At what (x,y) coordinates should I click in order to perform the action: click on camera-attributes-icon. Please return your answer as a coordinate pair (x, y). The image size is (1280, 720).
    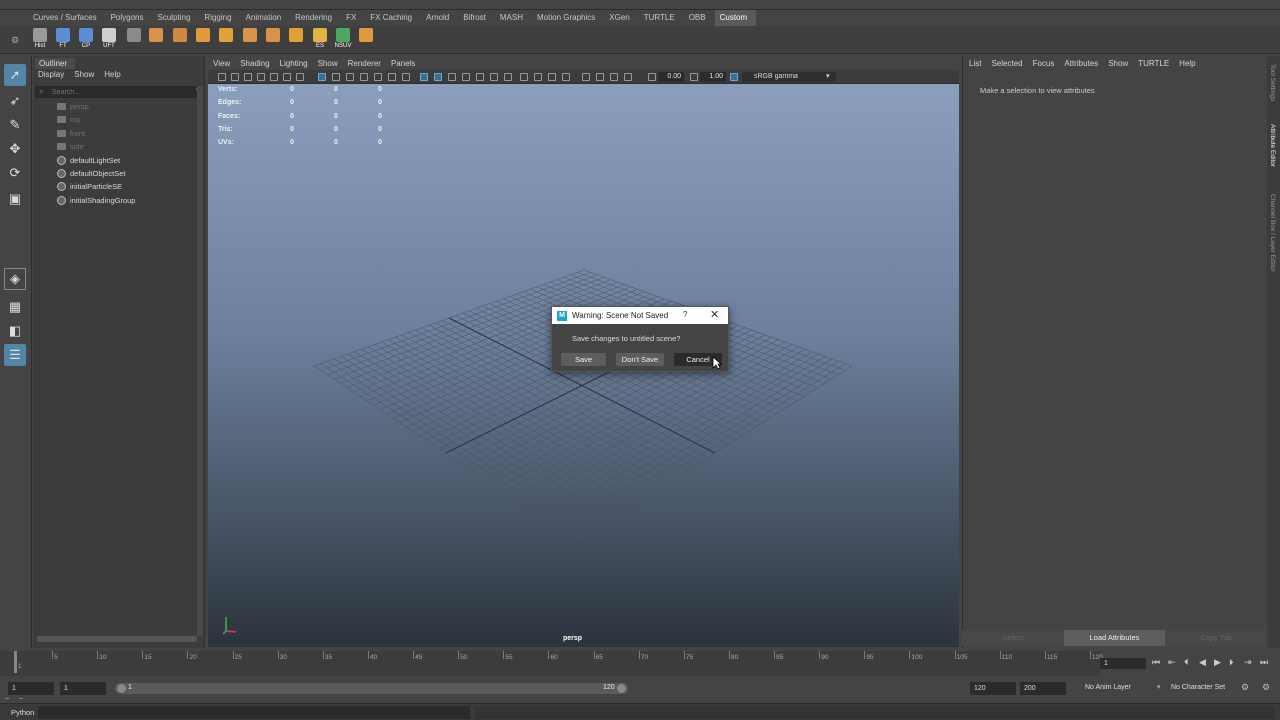
    Looking at the image, I should click on (235, 77).